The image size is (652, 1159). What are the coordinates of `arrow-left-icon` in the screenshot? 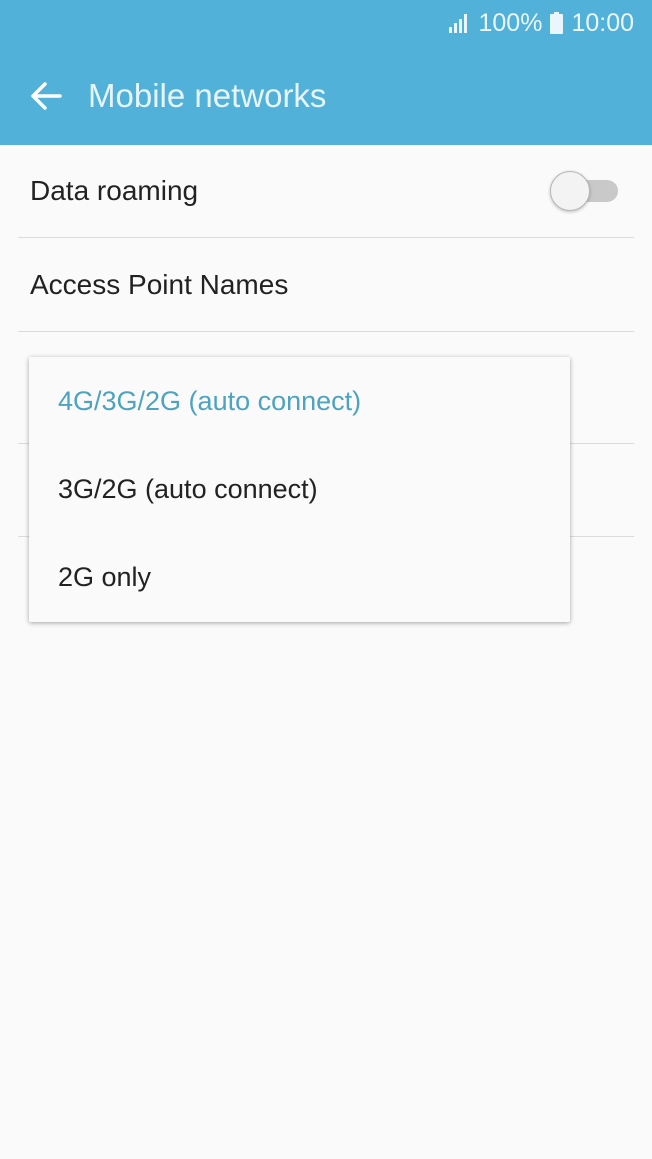 It's located at (46, 96).